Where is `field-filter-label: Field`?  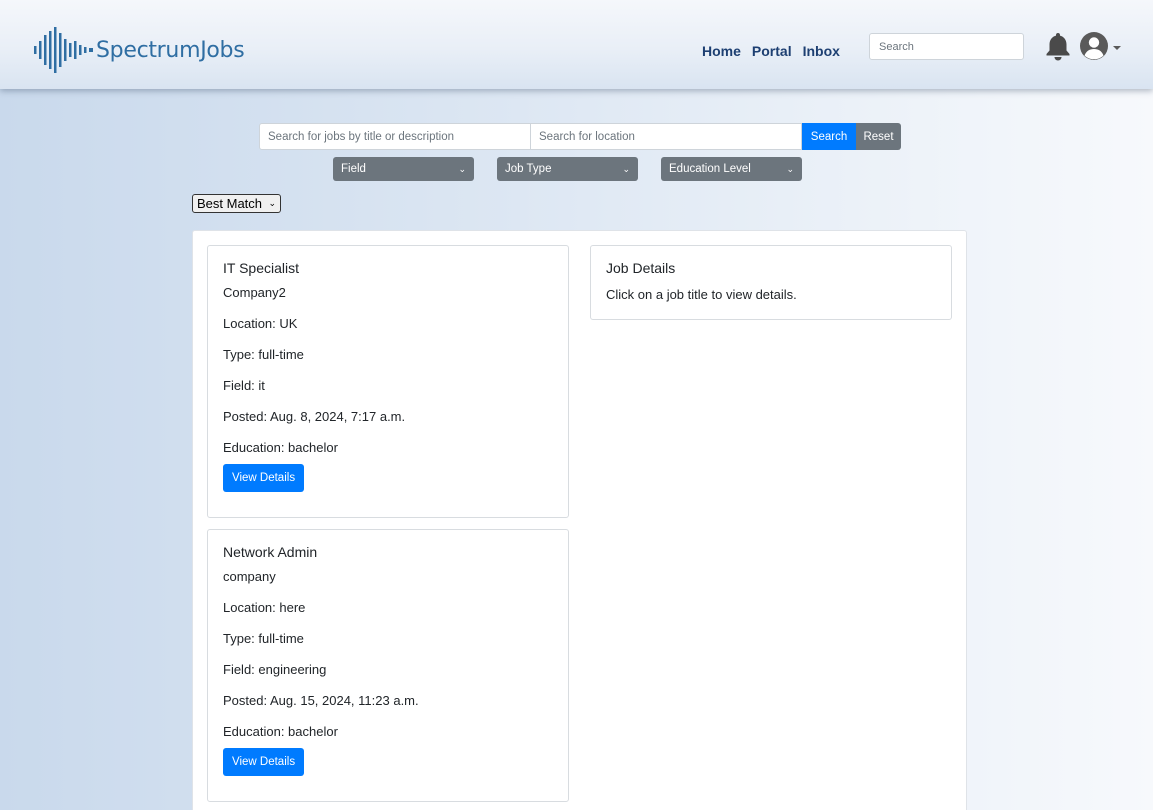 field-filter-label: Field is located at coordinates (353, 169).